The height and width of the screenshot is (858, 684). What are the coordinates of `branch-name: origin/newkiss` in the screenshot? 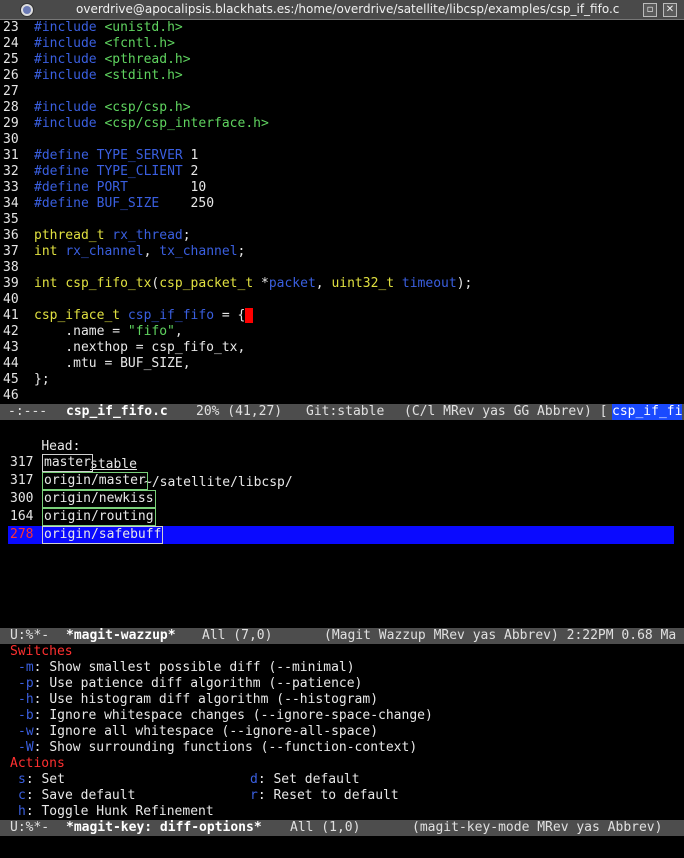 It's located at (99, 499).